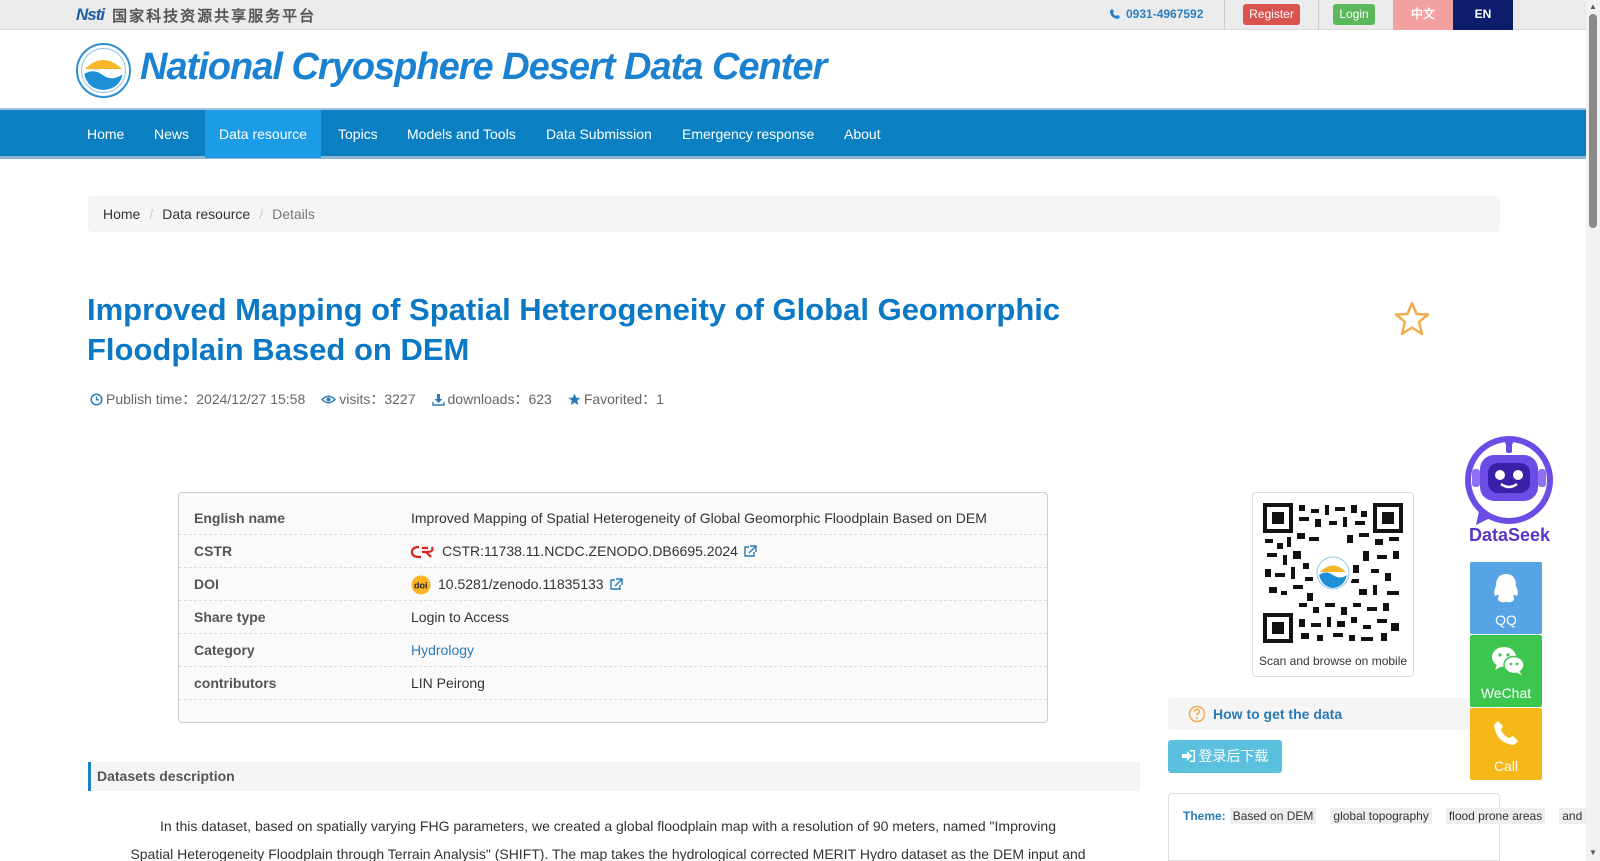  What do you see at coordinates (1509, 535) in the screenshot?
I see `dataseek-label: DataSeek` at bounding box center [1509, 535].